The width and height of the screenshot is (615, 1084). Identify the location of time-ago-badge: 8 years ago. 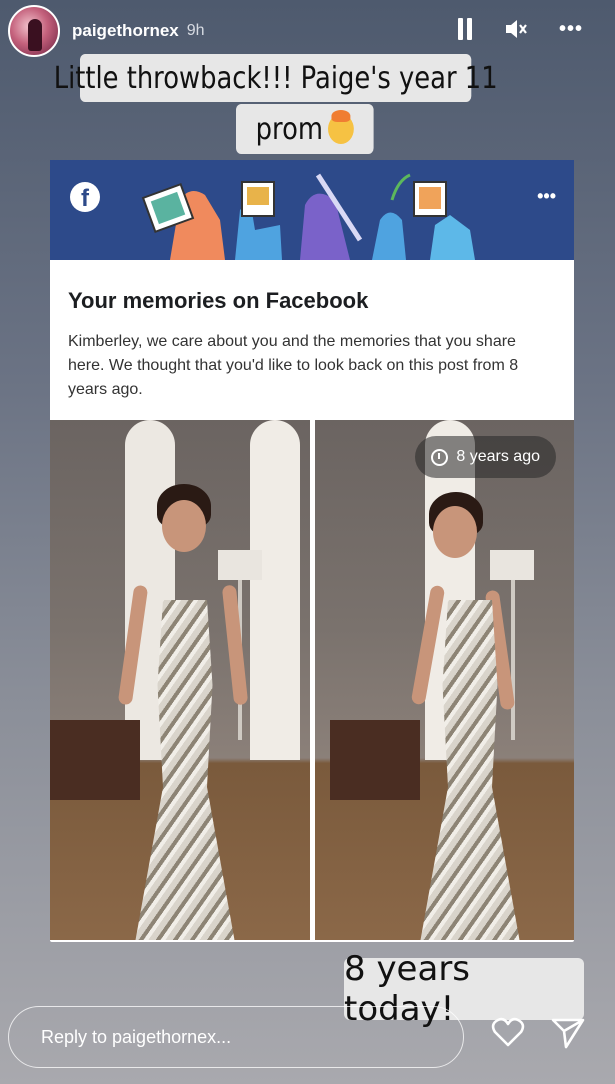
(485, 457).